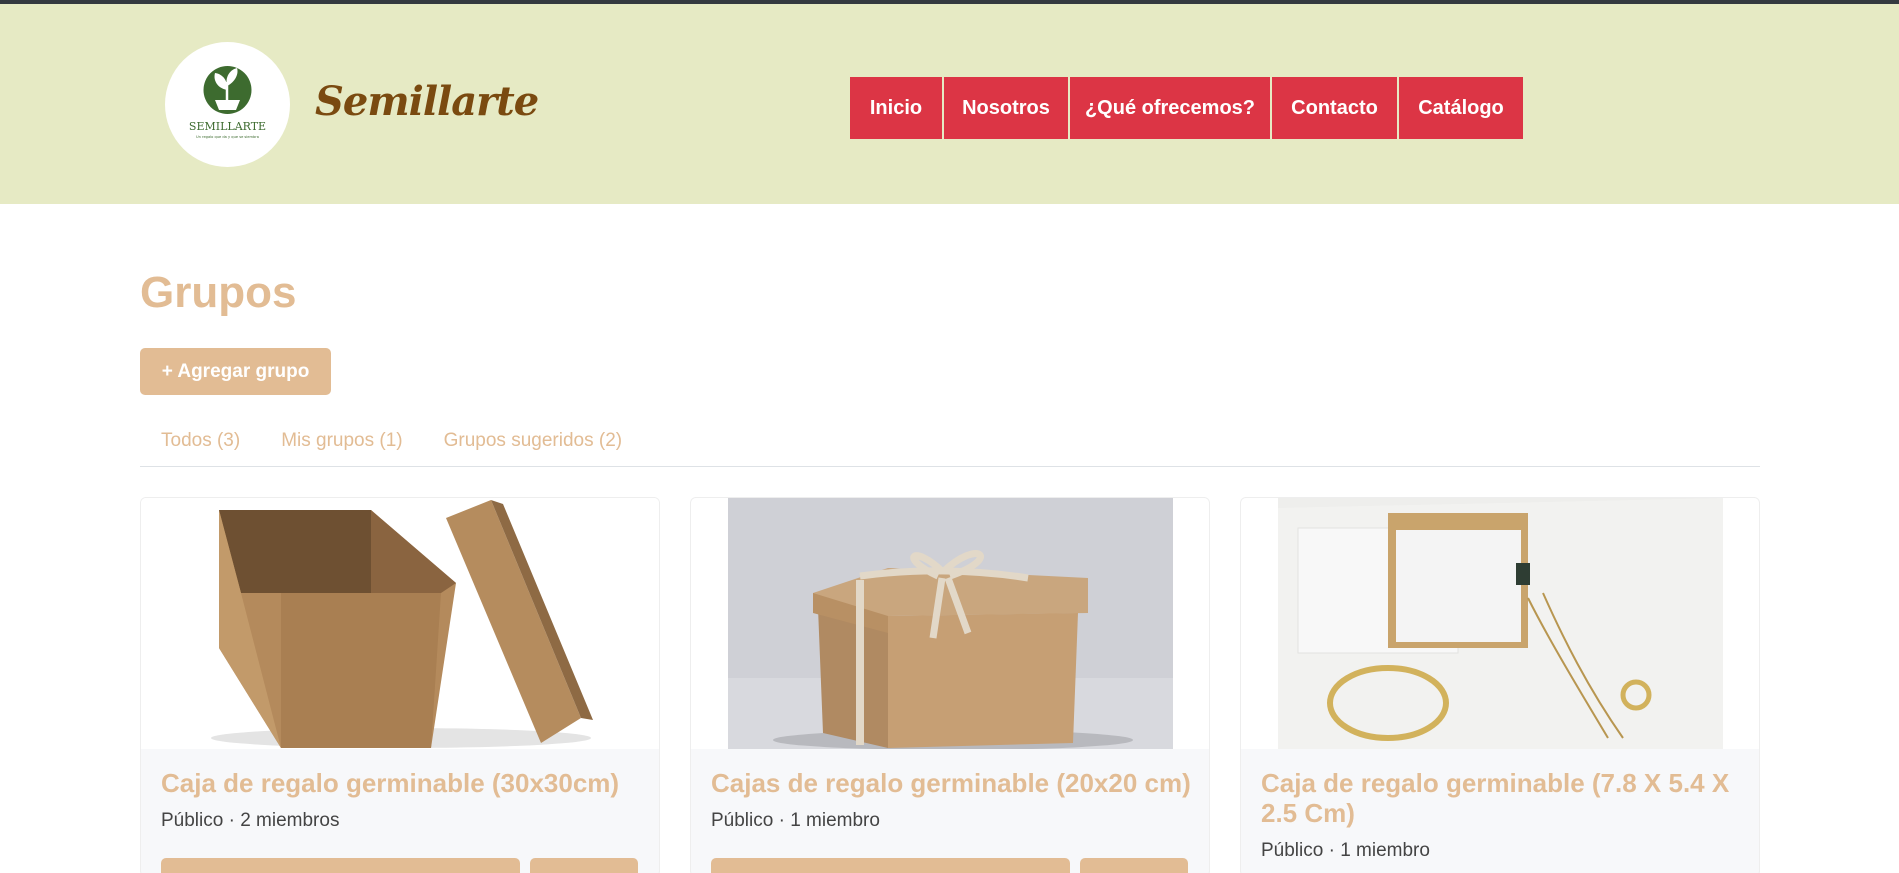 The width and height of the screenshot is (1899, 873). Describe the element at coordinates (427, 101) in the screenshot. I see `brand-name: Semillarte` at that location.